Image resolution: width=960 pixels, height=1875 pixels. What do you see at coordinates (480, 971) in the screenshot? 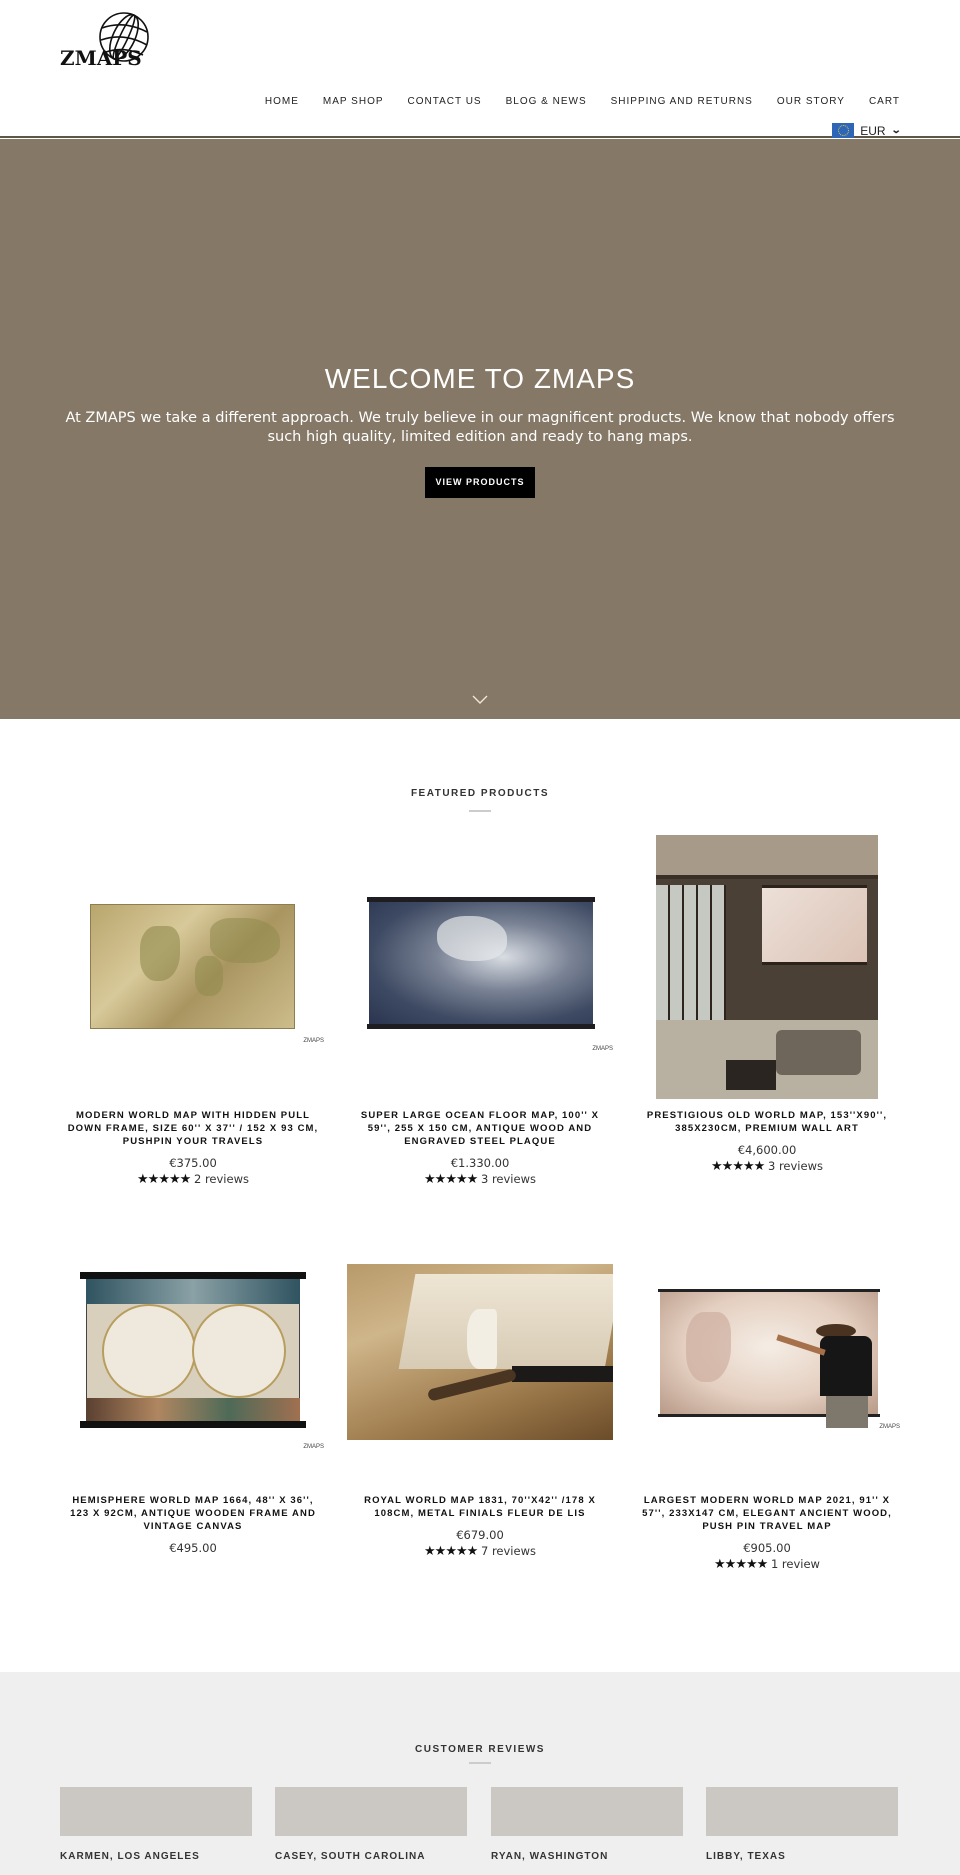
I see `product-image-ocean-floor-map: ZMAPS` at bounding box center [480, 971].